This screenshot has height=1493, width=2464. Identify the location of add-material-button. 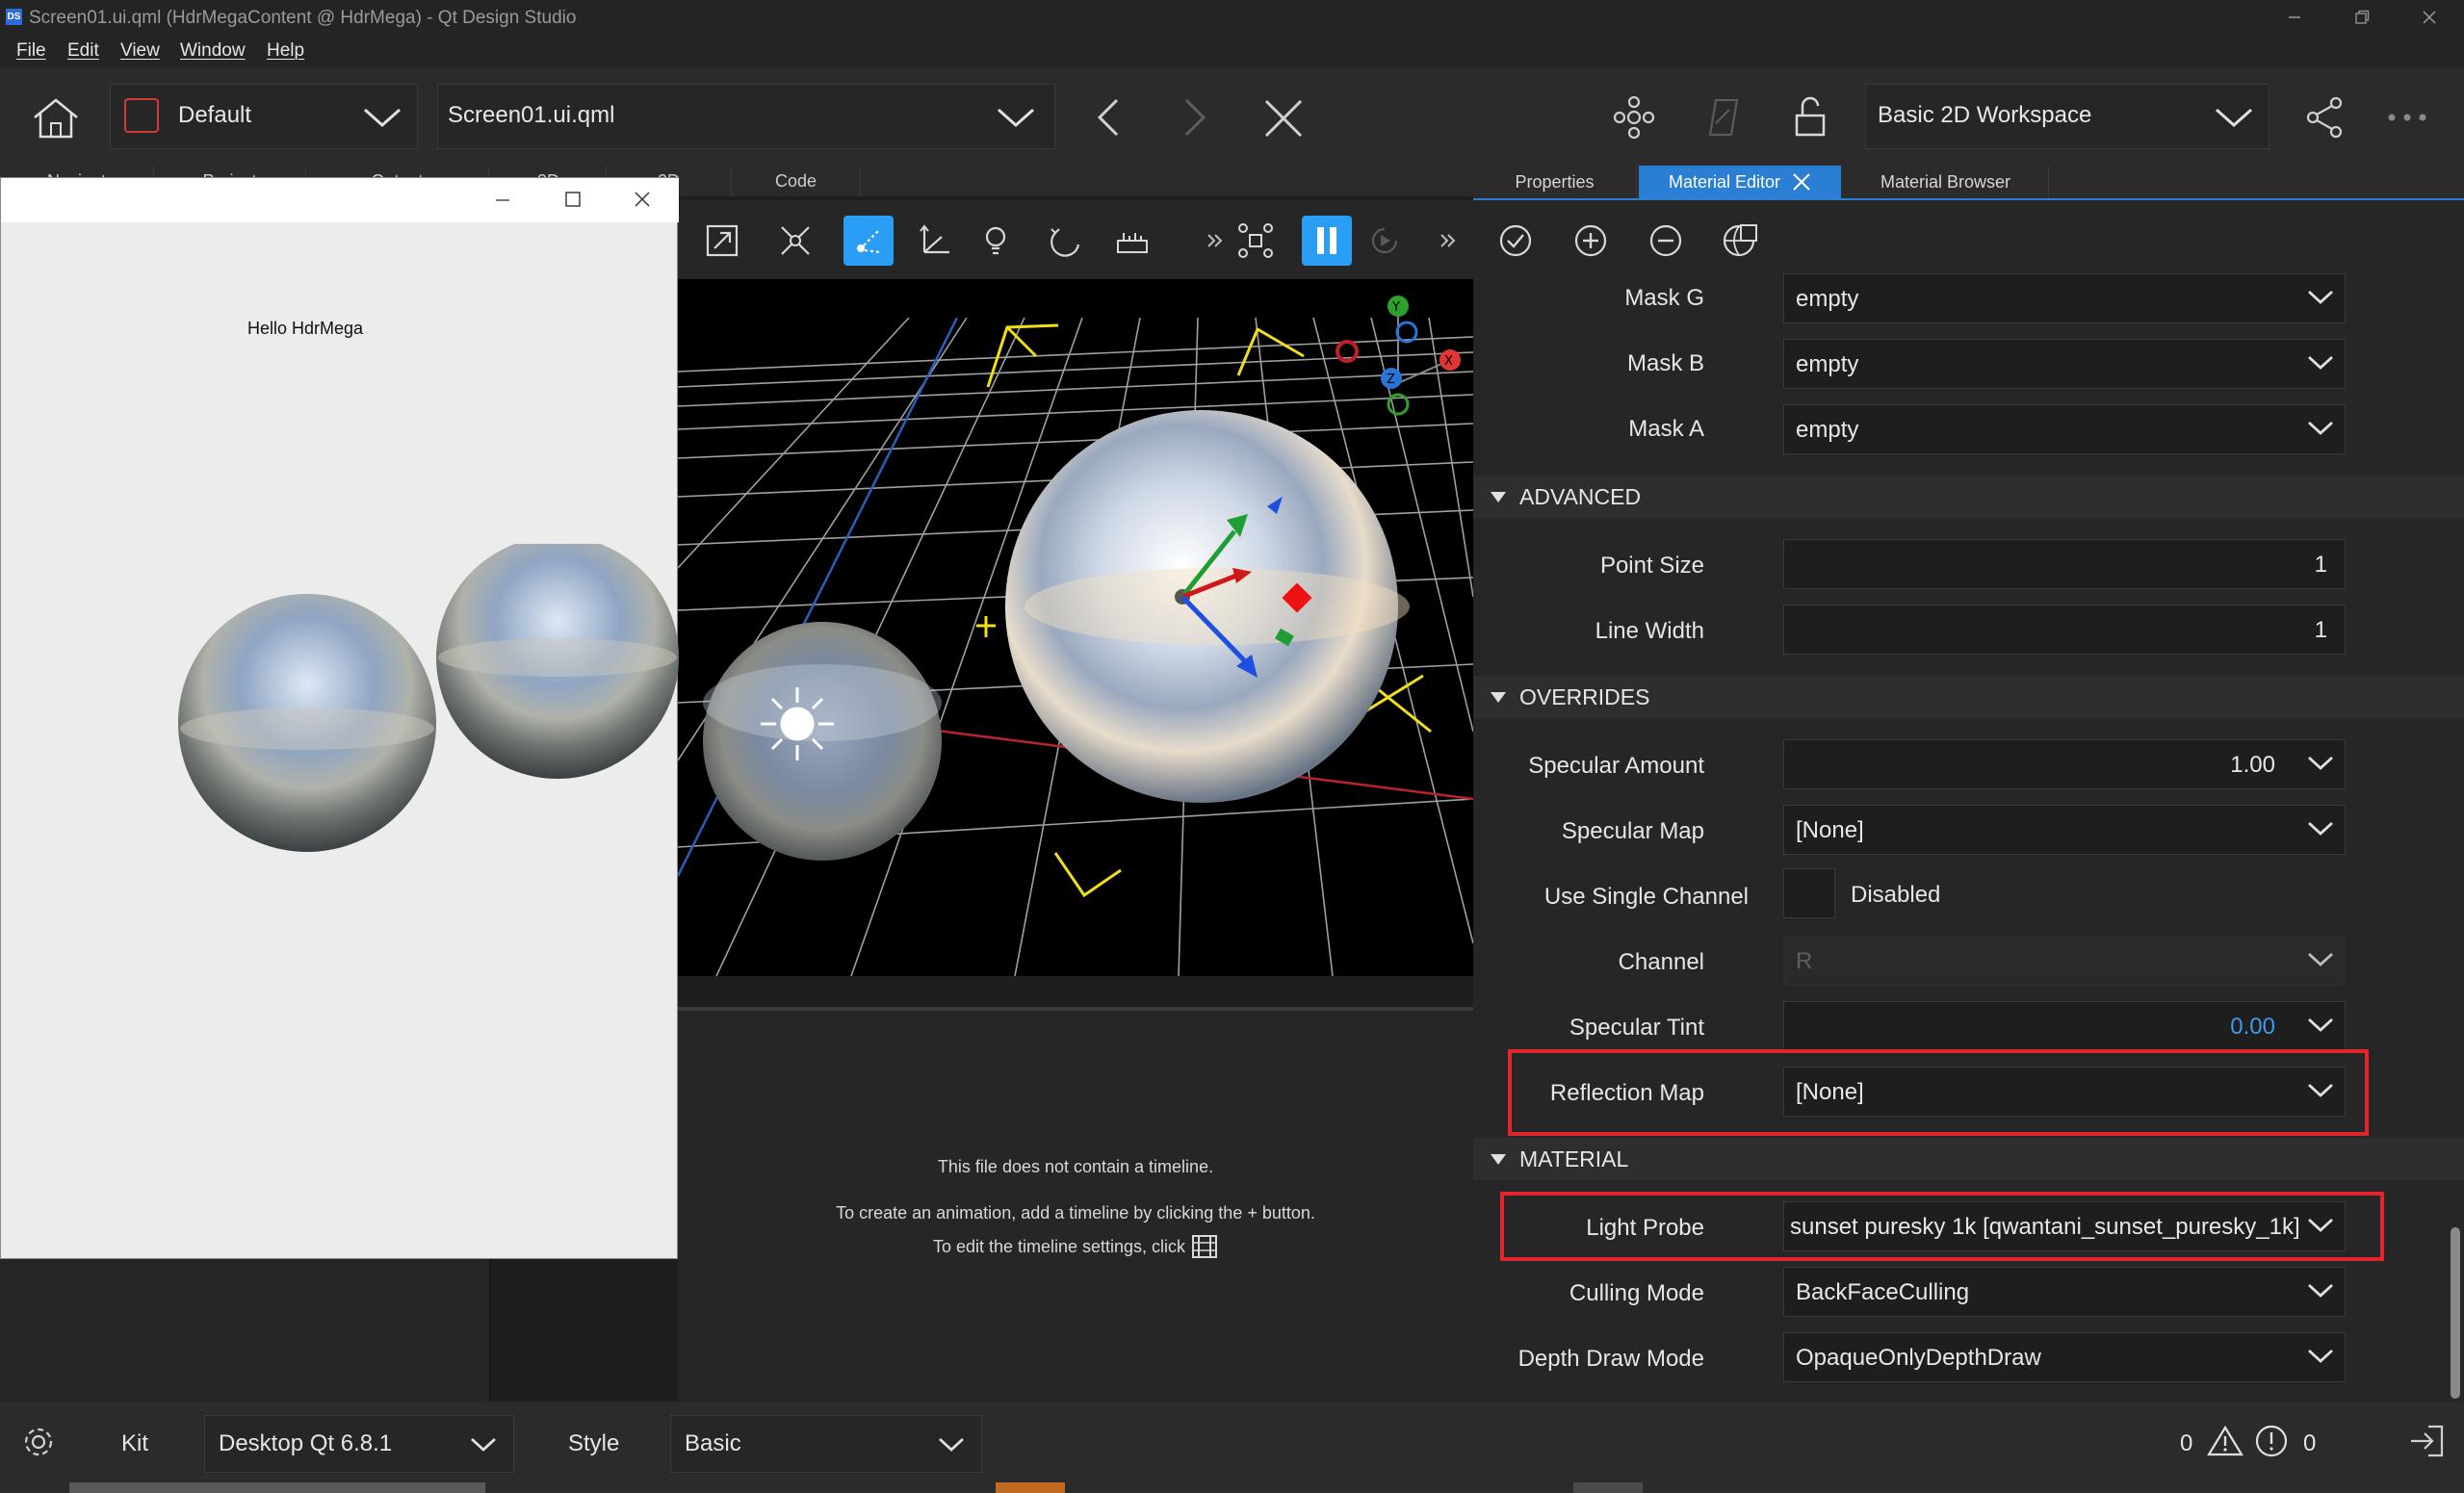
(1590, 240).